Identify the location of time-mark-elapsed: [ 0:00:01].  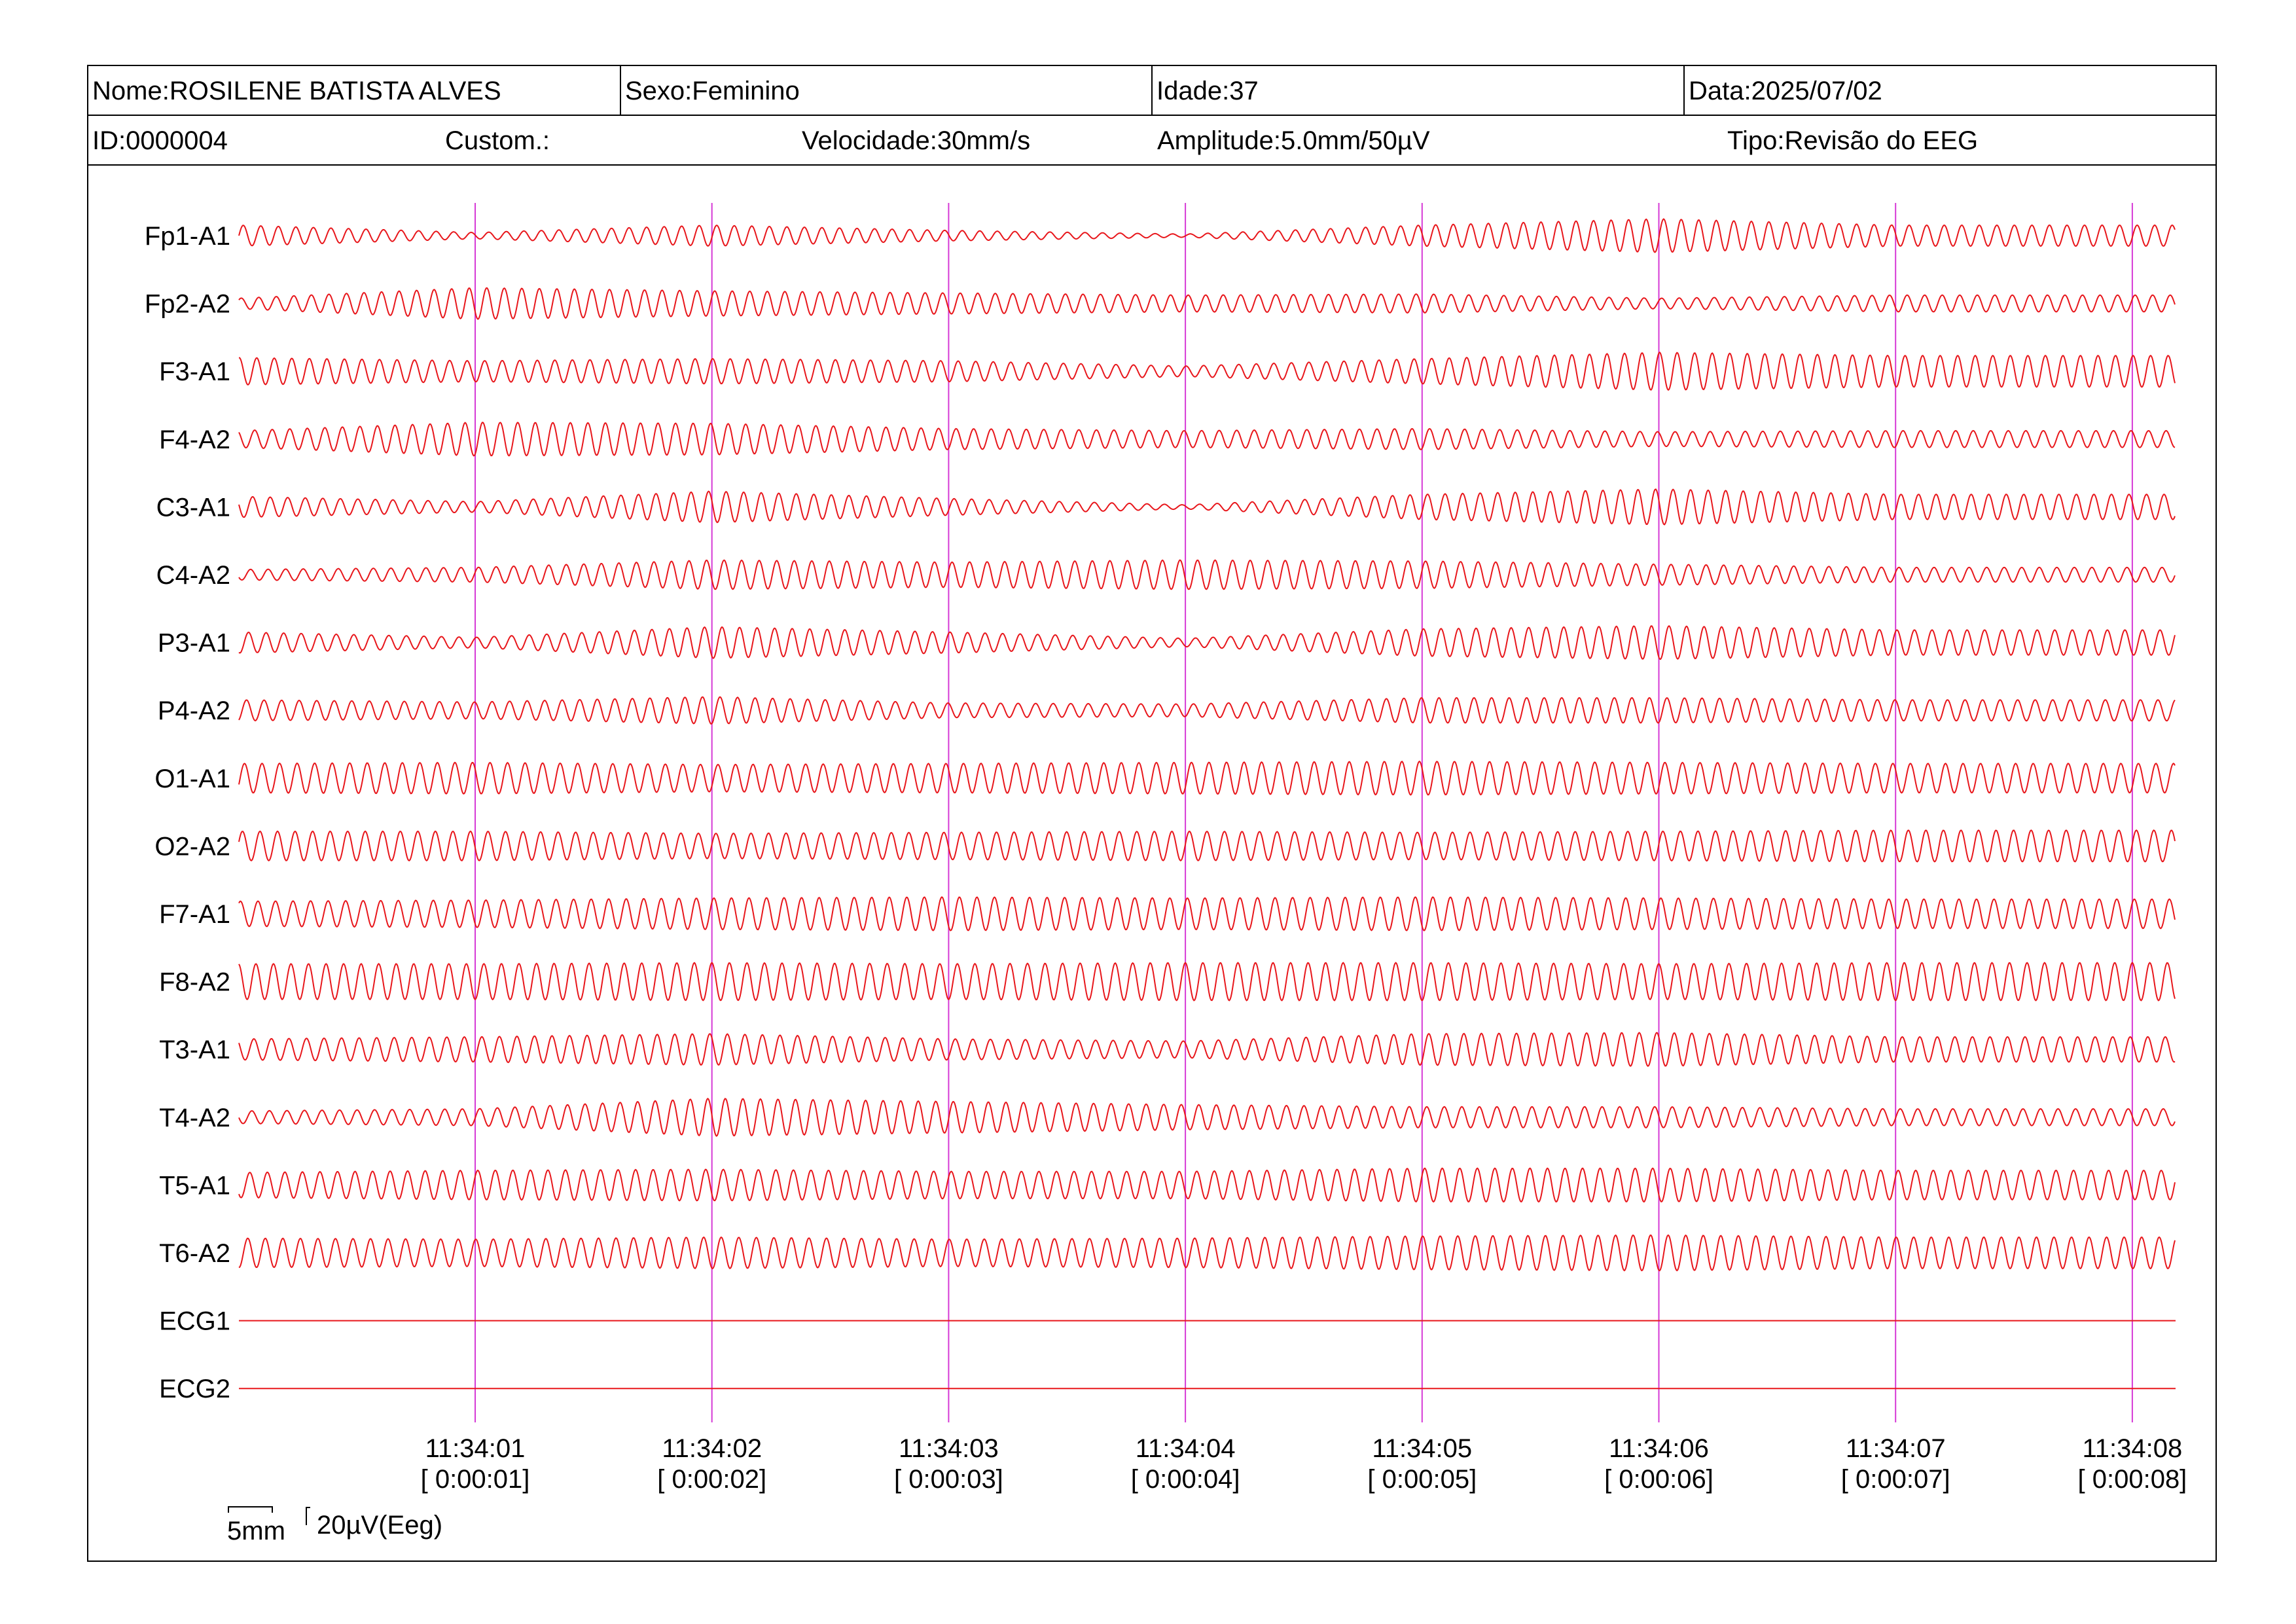
(476, 1479).